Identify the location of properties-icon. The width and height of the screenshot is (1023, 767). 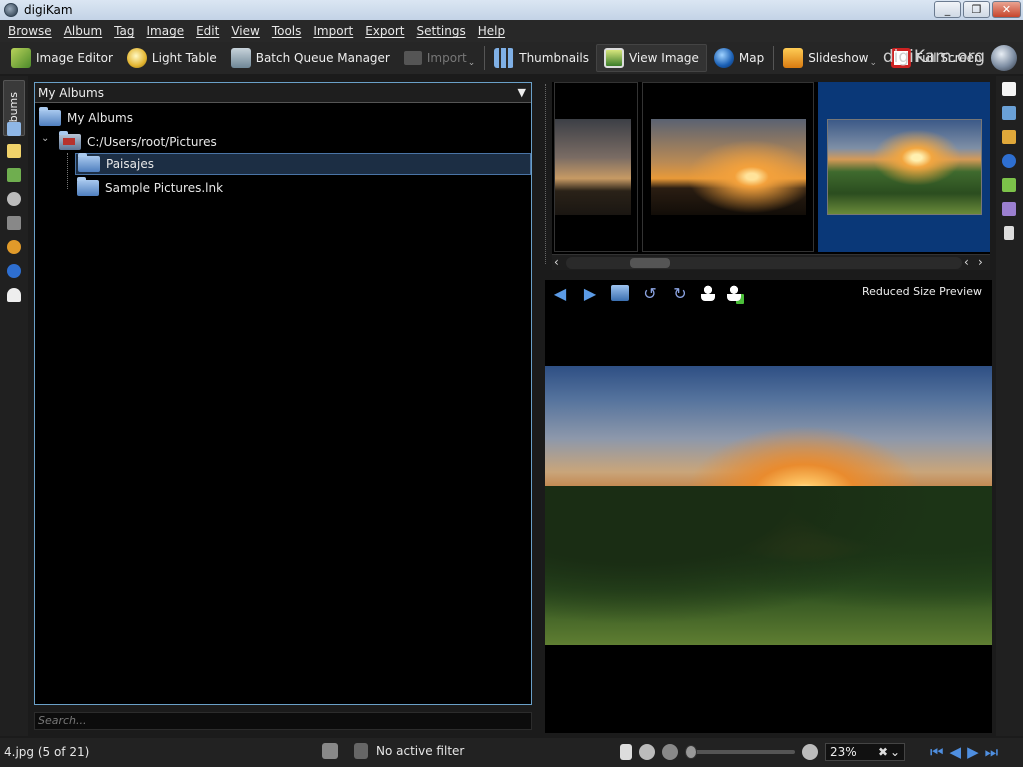
(1009, 89).